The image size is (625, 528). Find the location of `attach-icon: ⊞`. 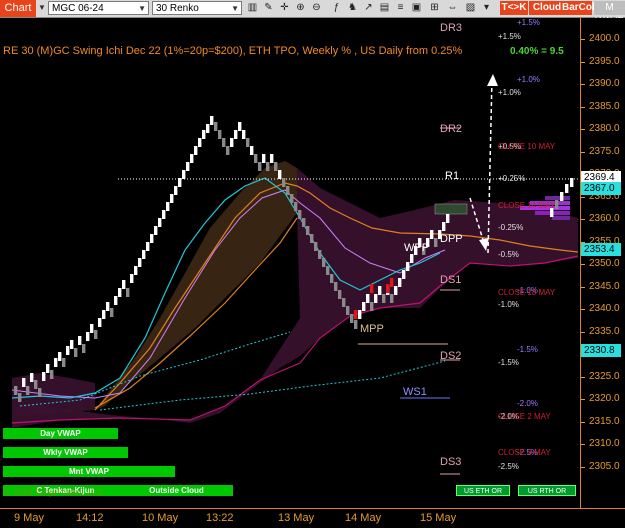

attach-icon: ⊞ is located at coordinates (434, 8).